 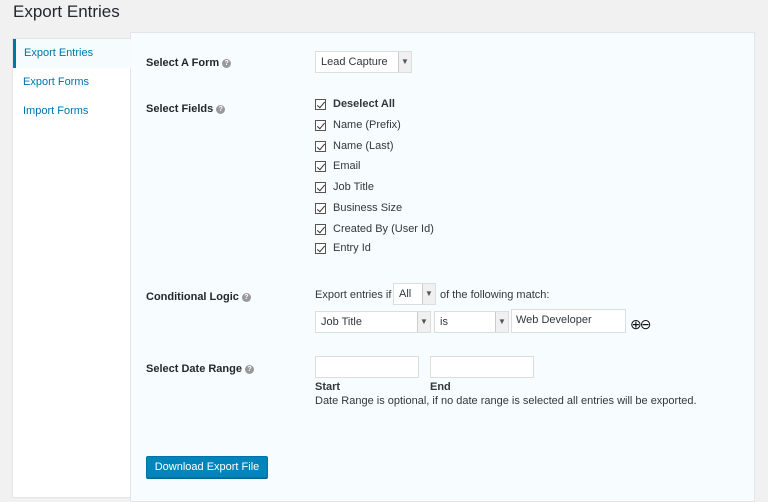 I want to click on field-checkbox-label: Entry Id, so click(x=352, y=248).